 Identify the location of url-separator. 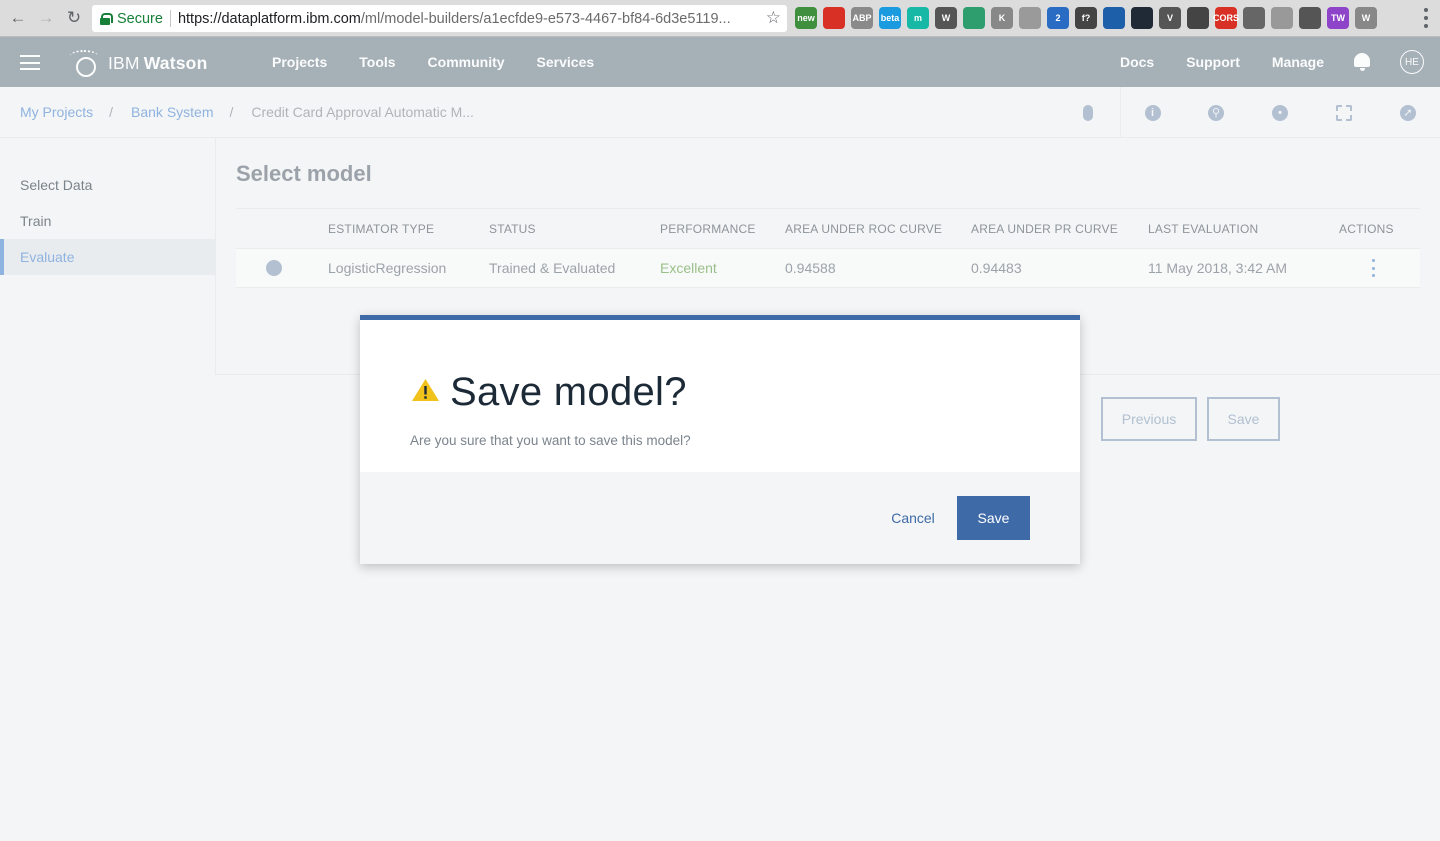
(170, 18).